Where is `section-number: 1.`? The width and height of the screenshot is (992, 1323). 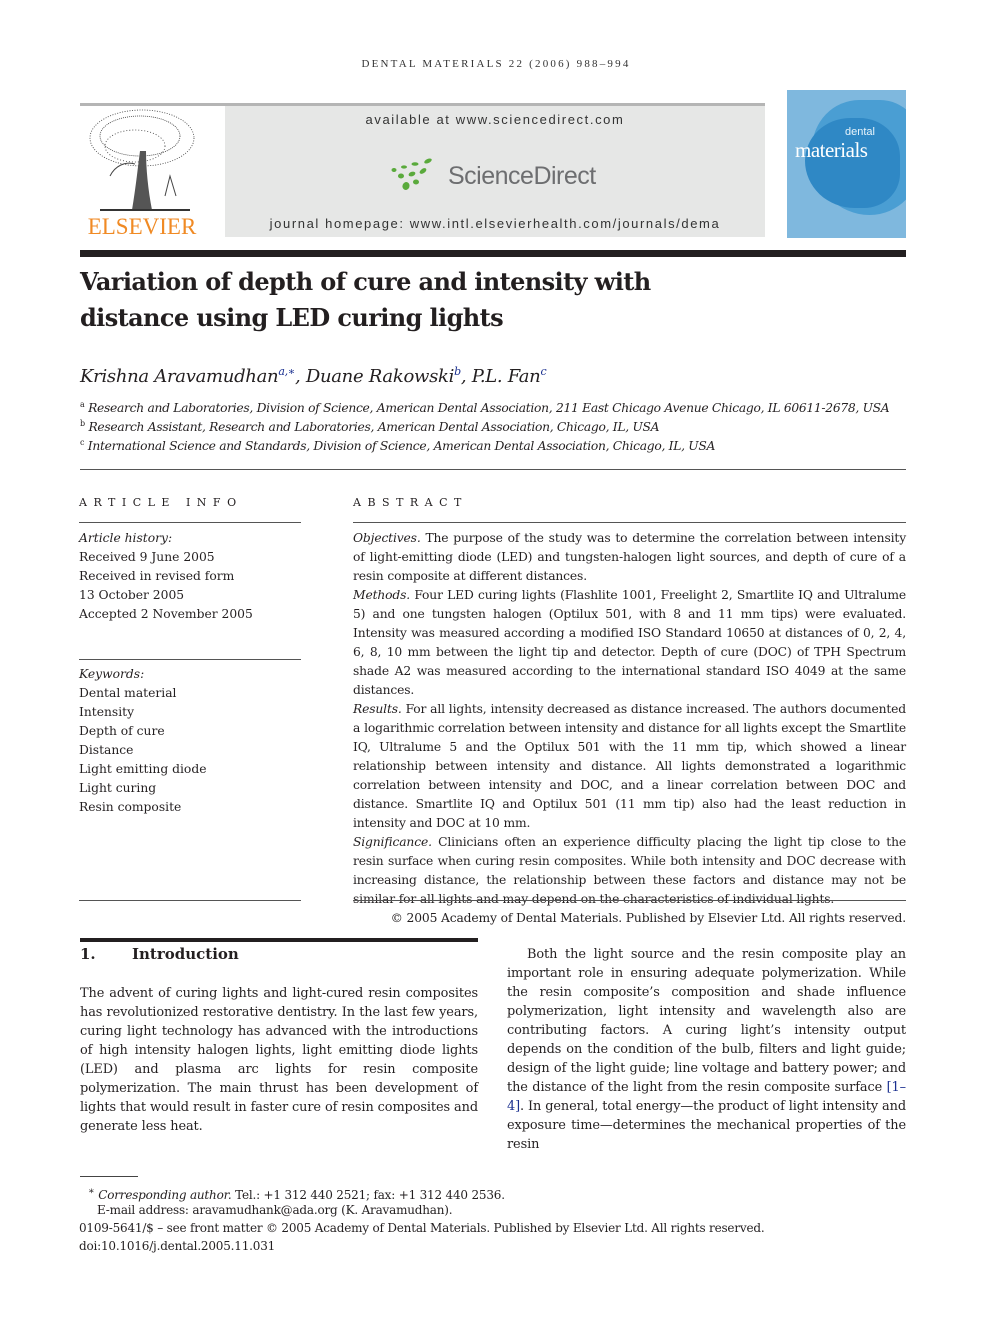
section-number: 1. is located at coordinates (88, 954).